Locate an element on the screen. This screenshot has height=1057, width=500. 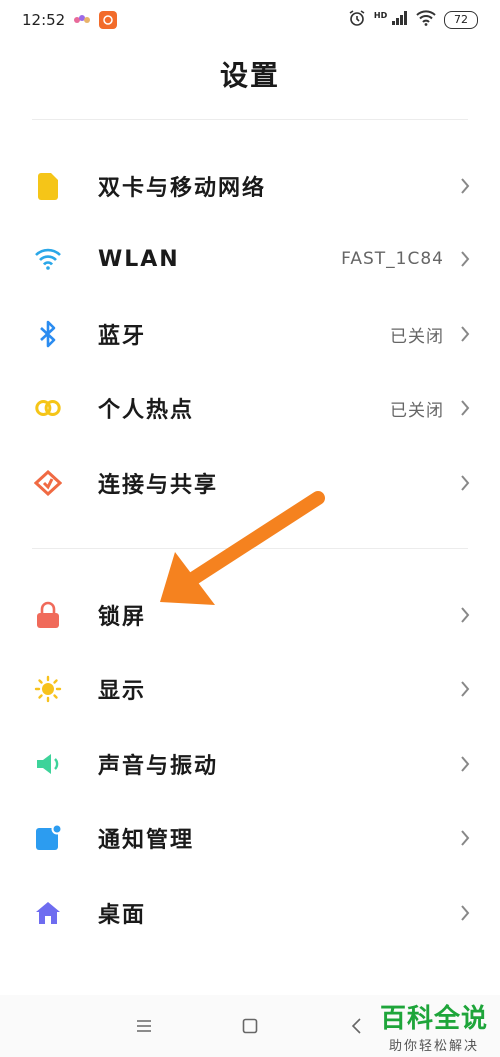
speaker-icon is located at coordinates (48, 764).